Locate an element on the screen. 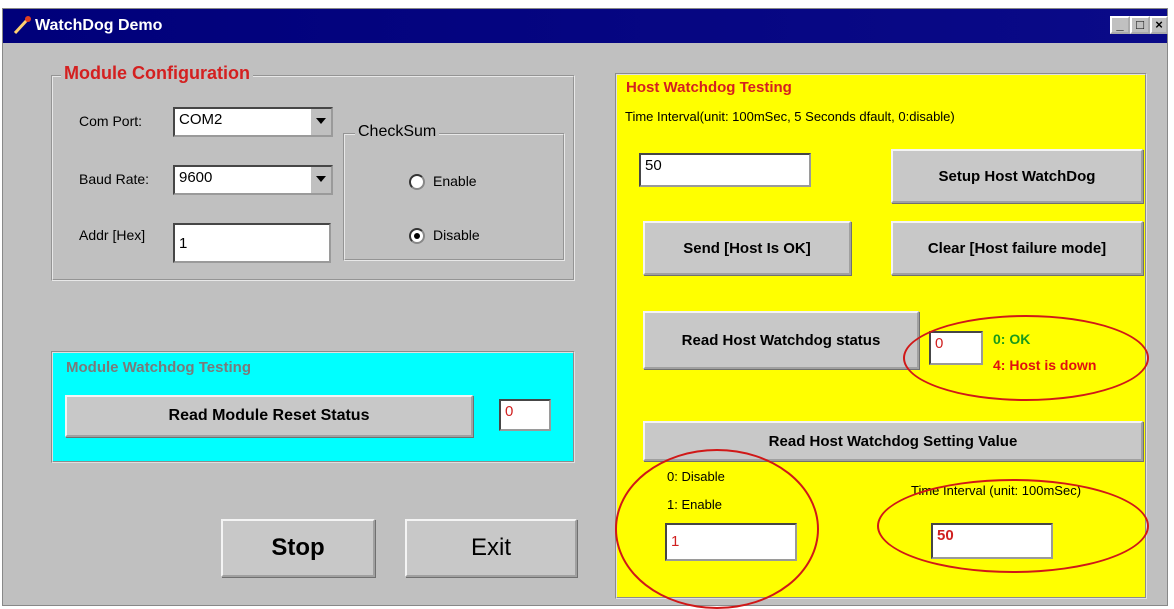  send-host-ok-button: Send [Host Is OK] is located at coordinates (747, 248).